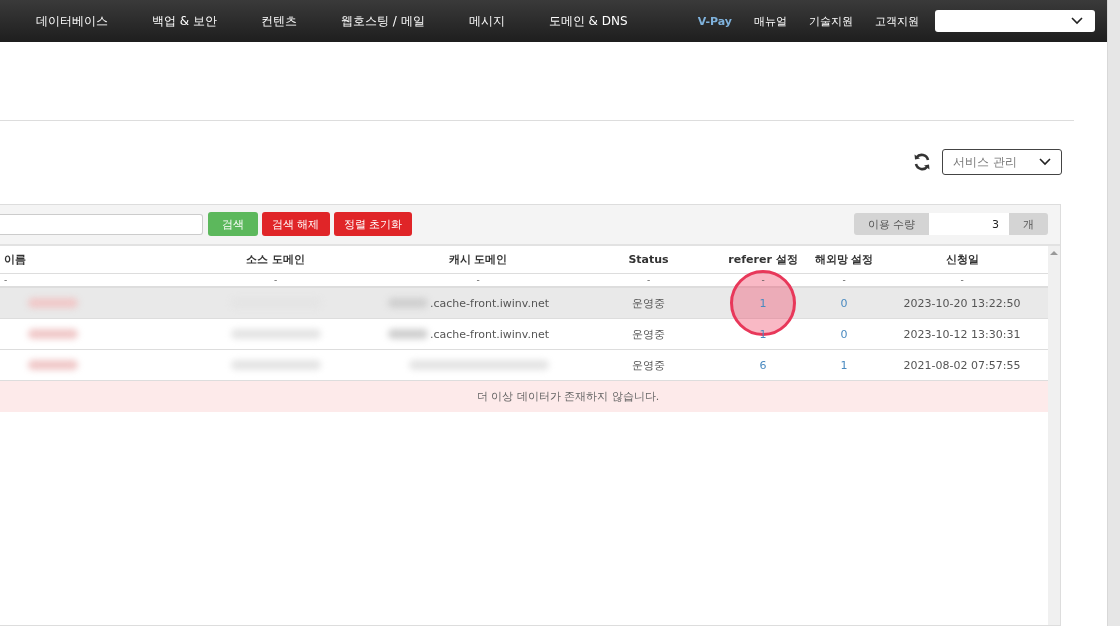 Image resolution: width=1120 pixels, height=626 pixels. Describe the element at coordinates (486, 21) in the screenshot. I see `nav-menu-item: 메시지` at that location.